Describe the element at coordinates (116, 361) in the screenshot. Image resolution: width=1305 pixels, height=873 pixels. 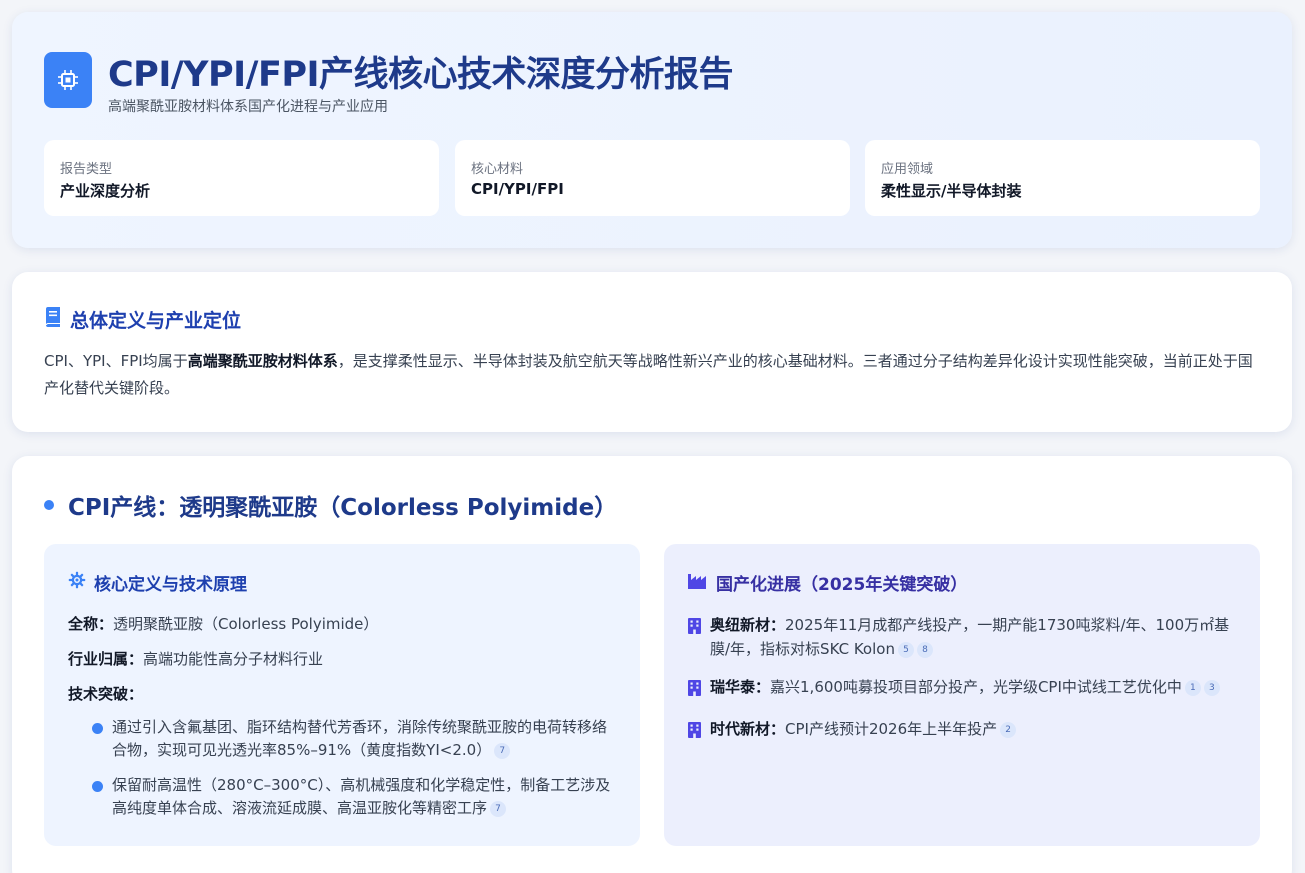
I see `overview-text-before: CPI、YPI、FPI均属于` at that location.